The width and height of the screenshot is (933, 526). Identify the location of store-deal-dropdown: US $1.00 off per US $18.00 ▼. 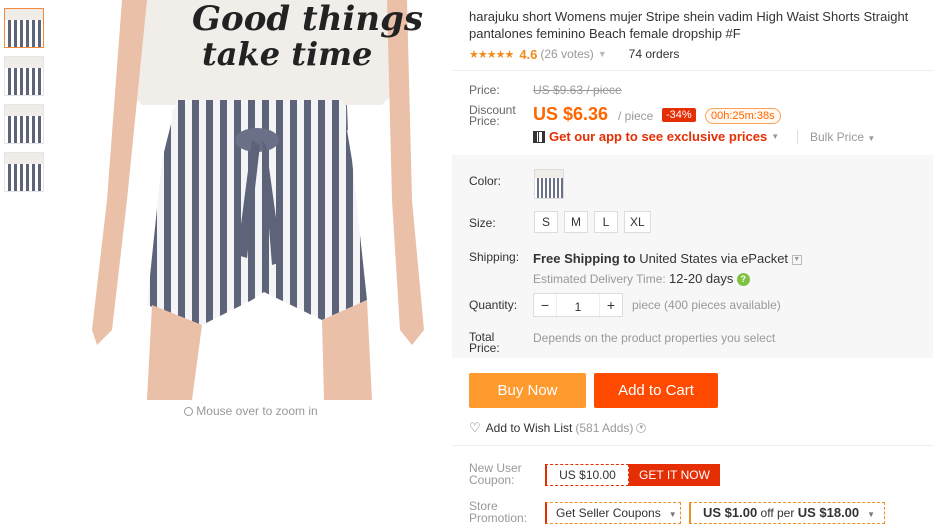
(787, 513).